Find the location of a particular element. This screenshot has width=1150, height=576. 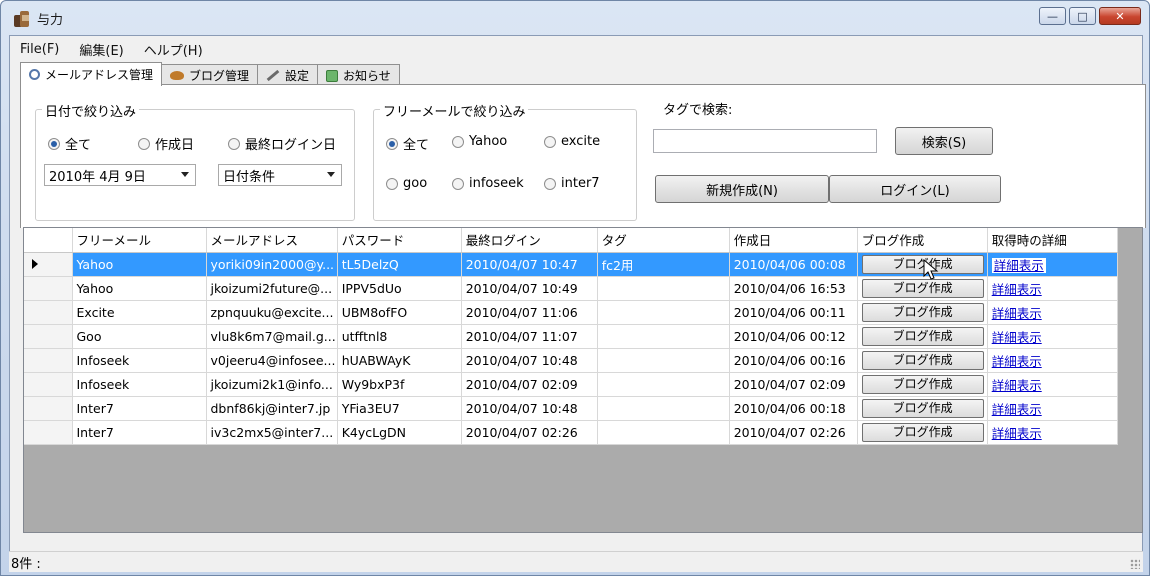

table-cell: Goo is located at coordinates (139, 336).